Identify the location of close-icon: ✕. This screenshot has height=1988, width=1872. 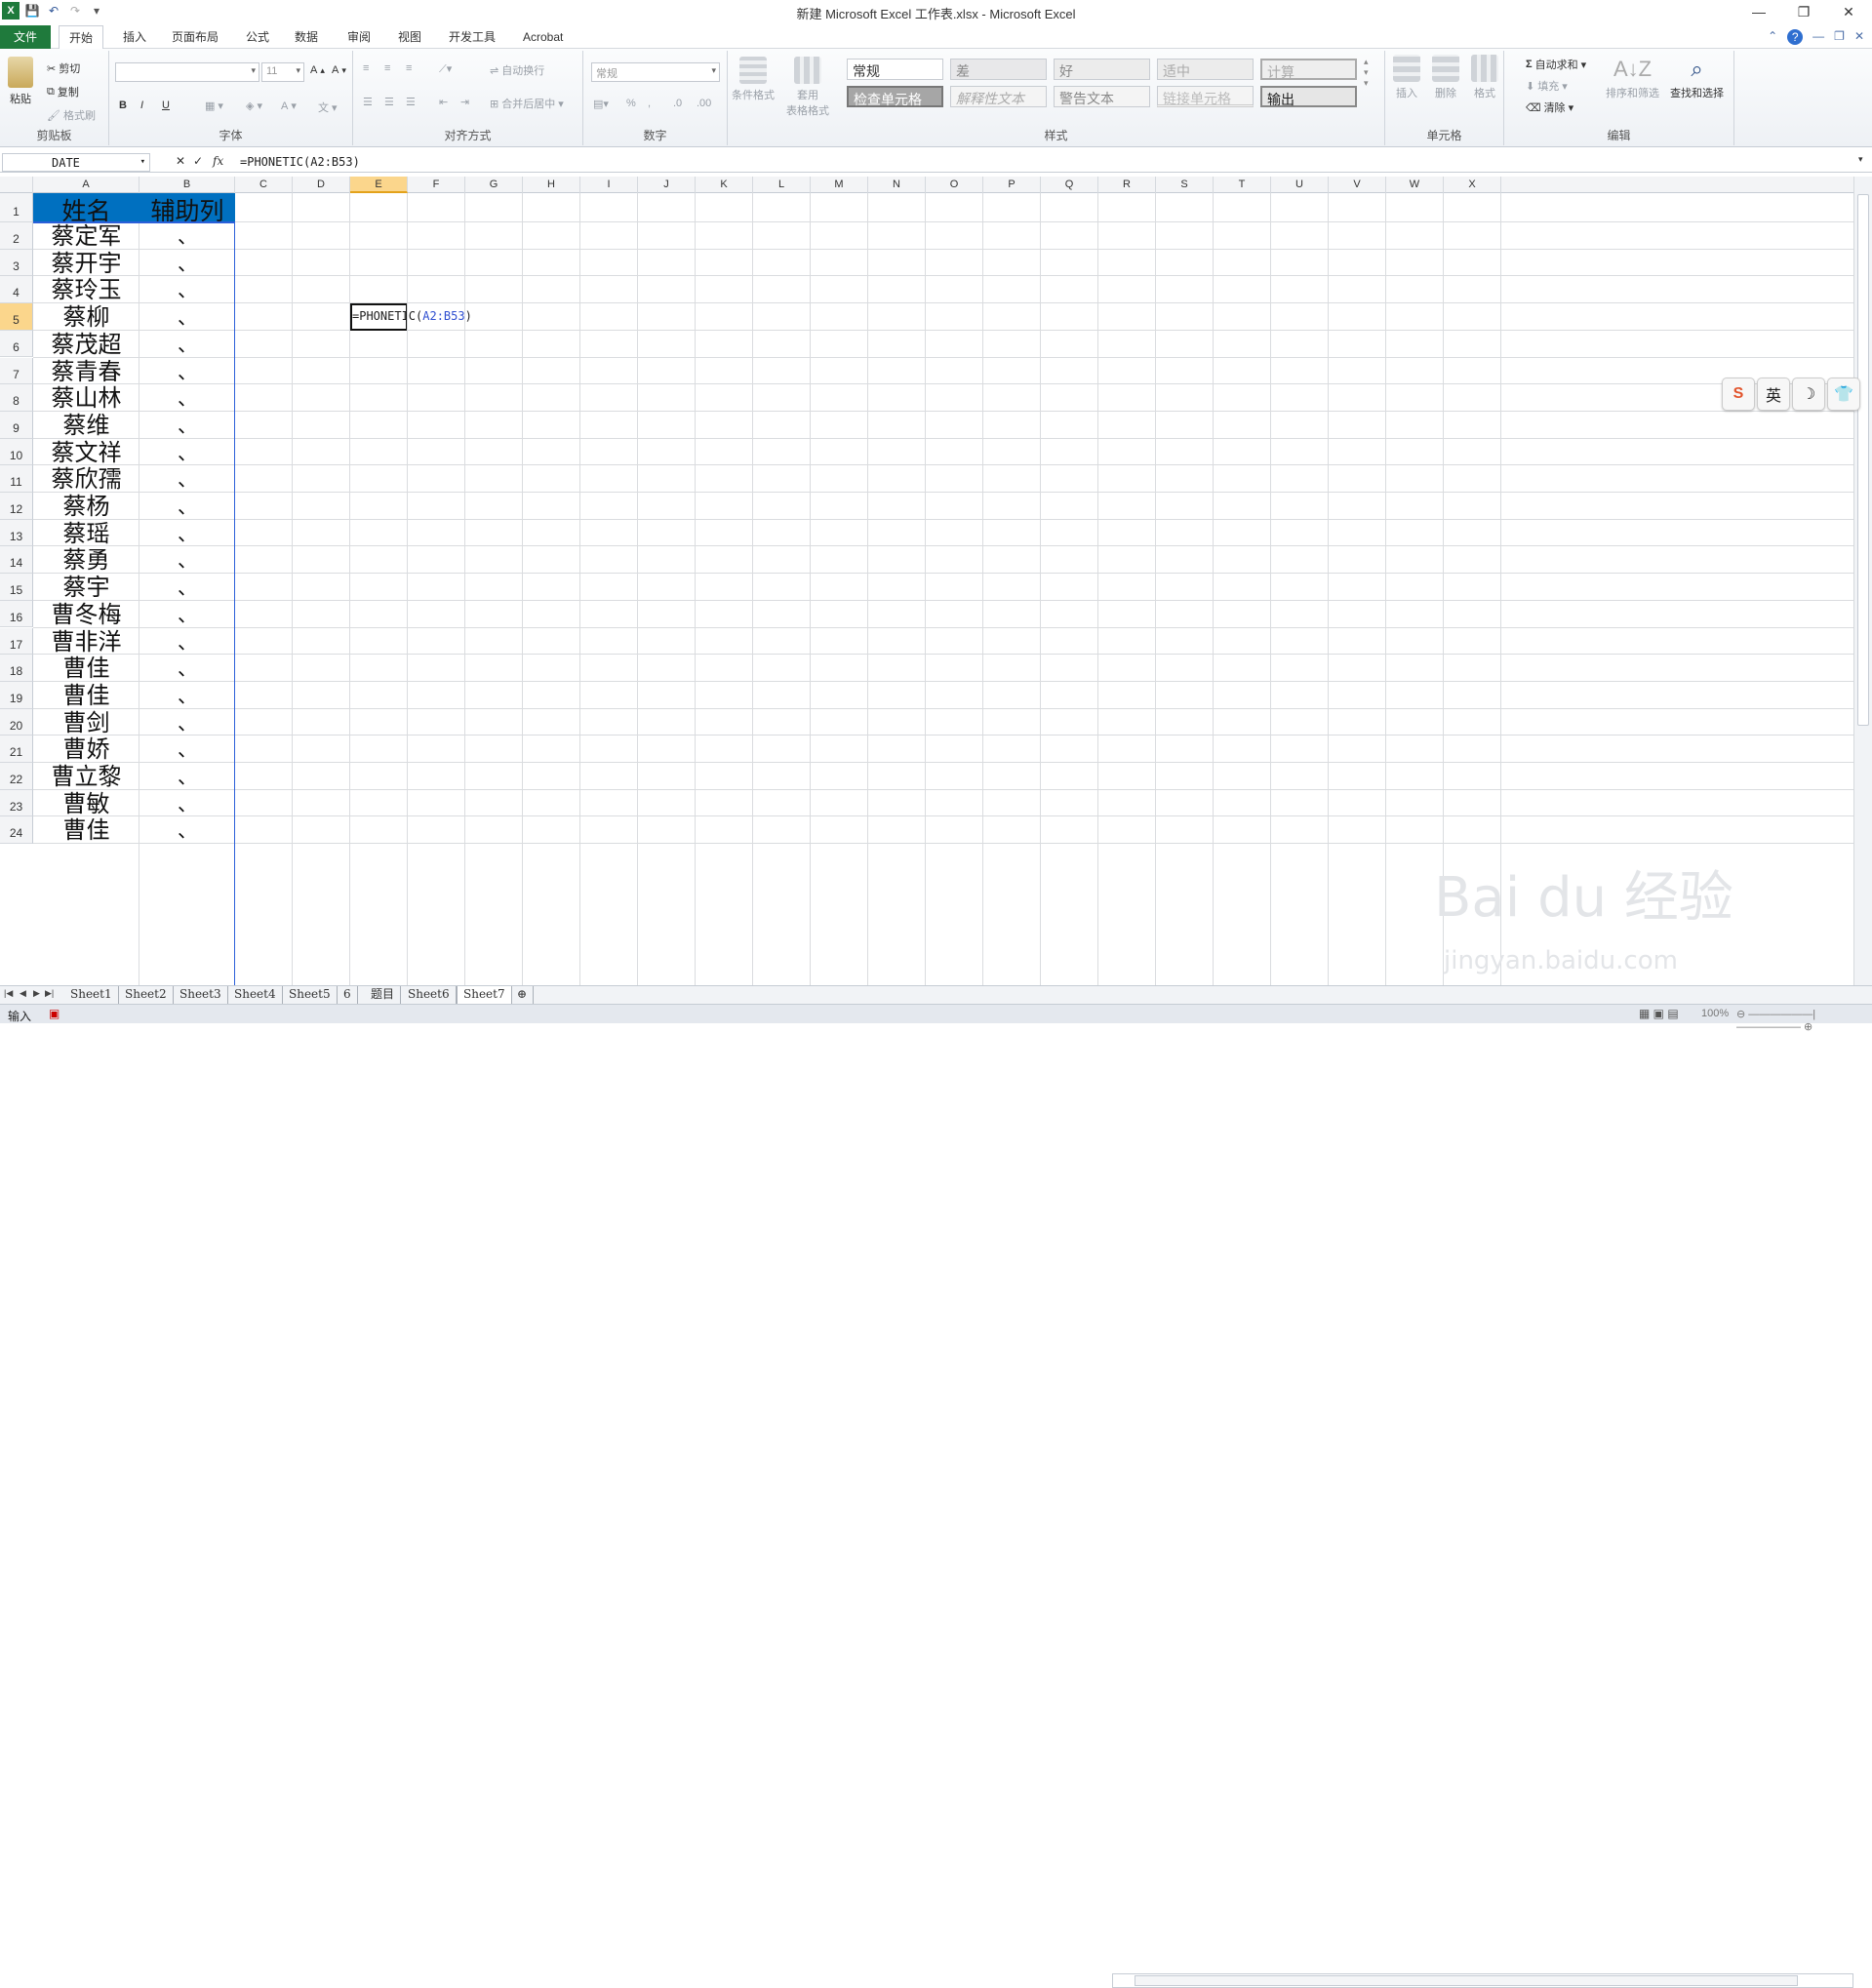
(1848, 11).